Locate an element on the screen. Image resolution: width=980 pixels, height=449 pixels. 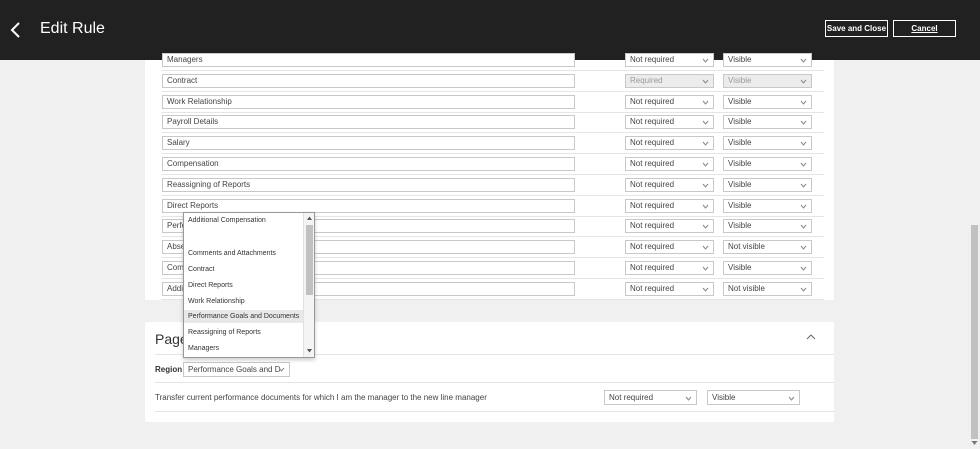
select-value: Required is located at coordinates (646, 80).